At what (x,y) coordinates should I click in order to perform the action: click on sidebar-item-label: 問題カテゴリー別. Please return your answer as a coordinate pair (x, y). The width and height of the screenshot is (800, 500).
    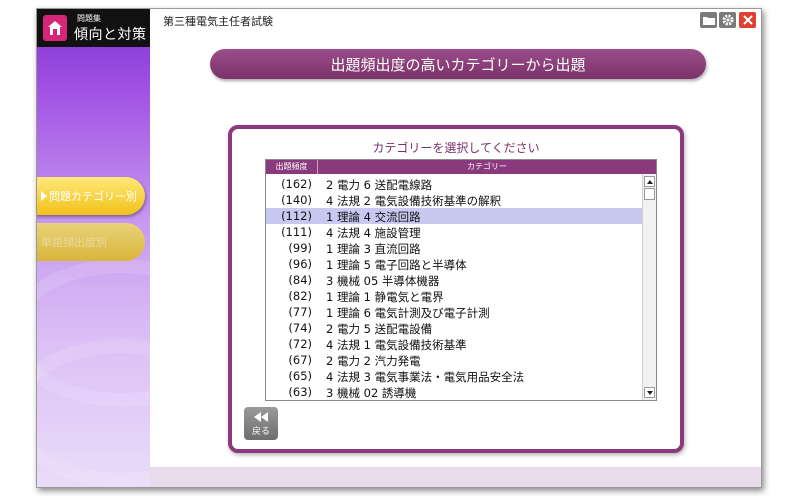
    Looking at the image, I should click on (93, 196).